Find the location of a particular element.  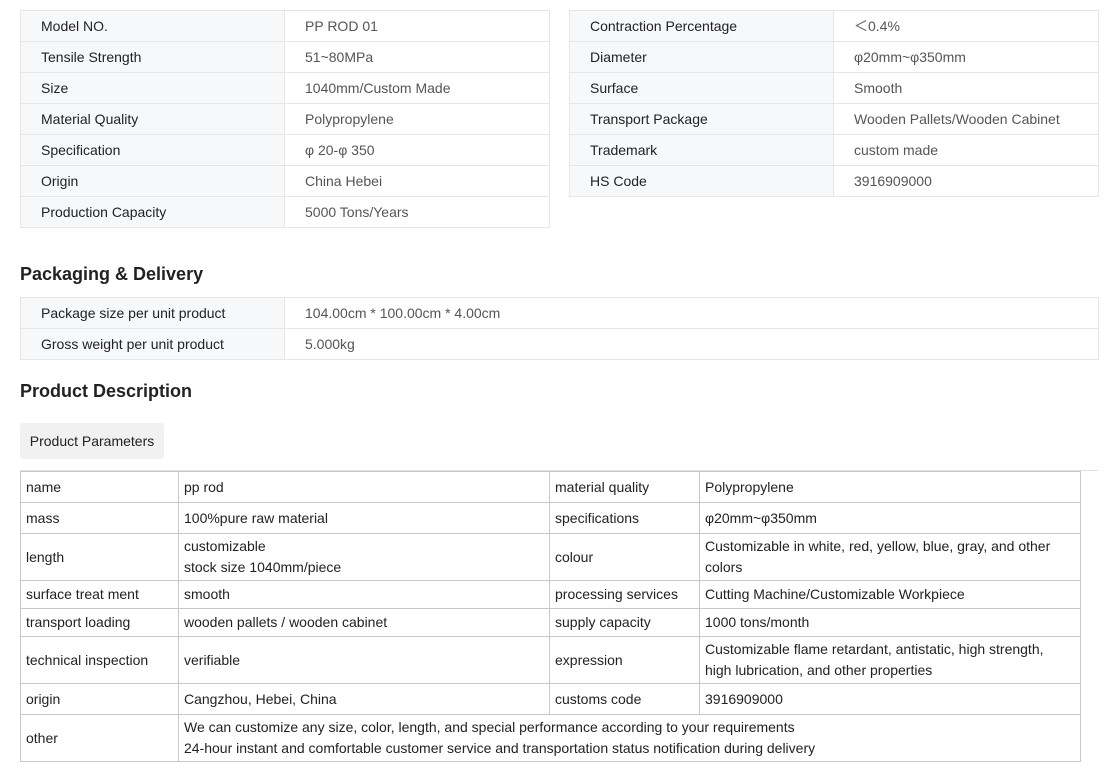

spec-key: Contraction Percentage is located at coordinates (701, 26).